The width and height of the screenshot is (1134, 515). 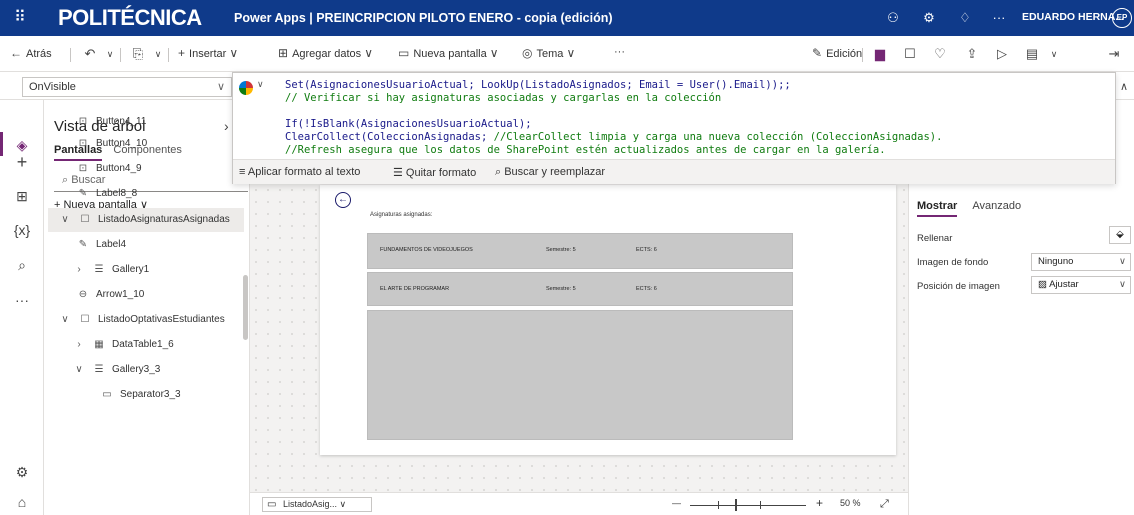 I want to click on tree-item-label: Gallery3_3, so click(x=136, y=369).